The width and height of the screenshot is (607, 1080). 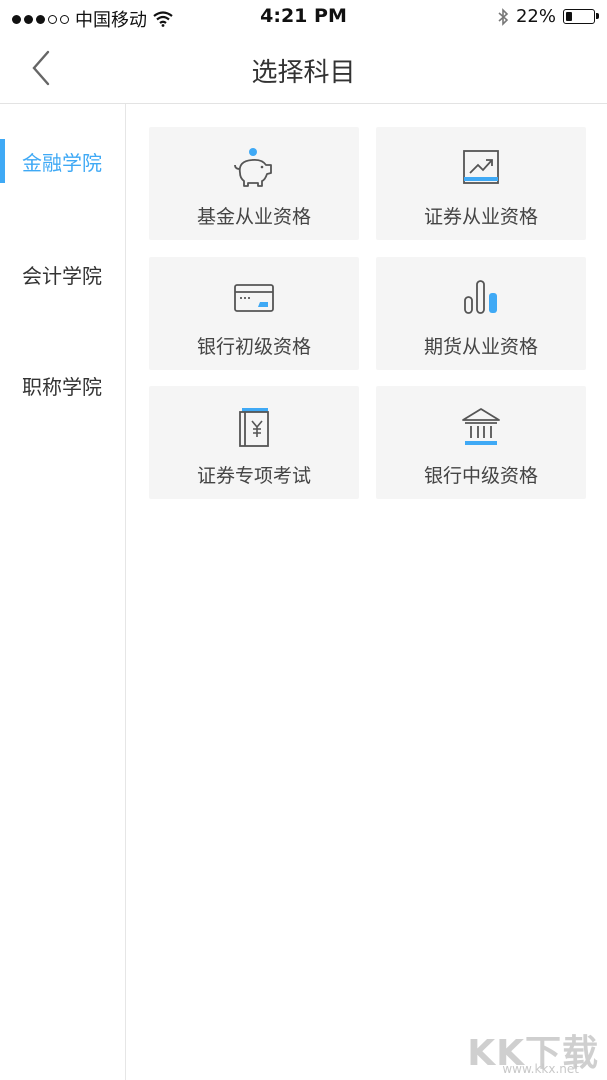 I want to click on subject-card-bank-intermediate: 银行中级资格, so click(x=481, y=442).